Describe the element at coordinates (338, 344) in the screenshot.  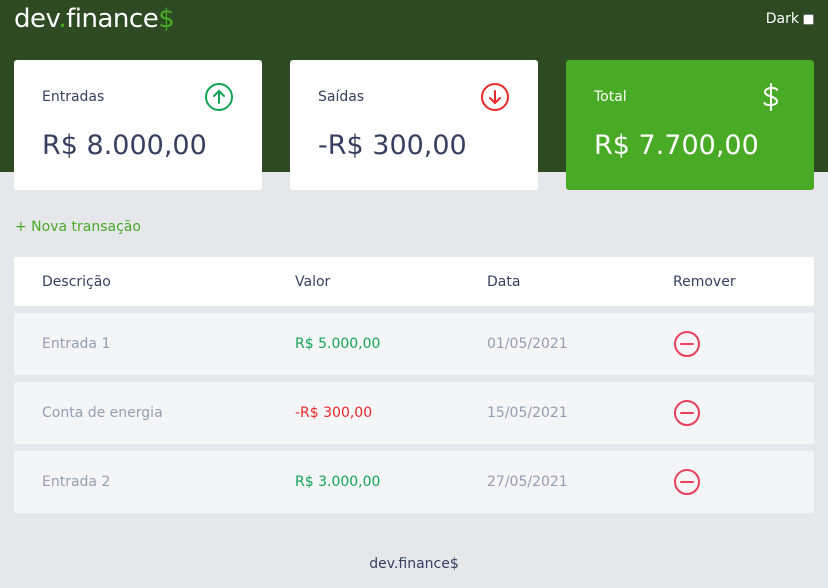
I see `row-amount: R$ 5.000,00` at that location.